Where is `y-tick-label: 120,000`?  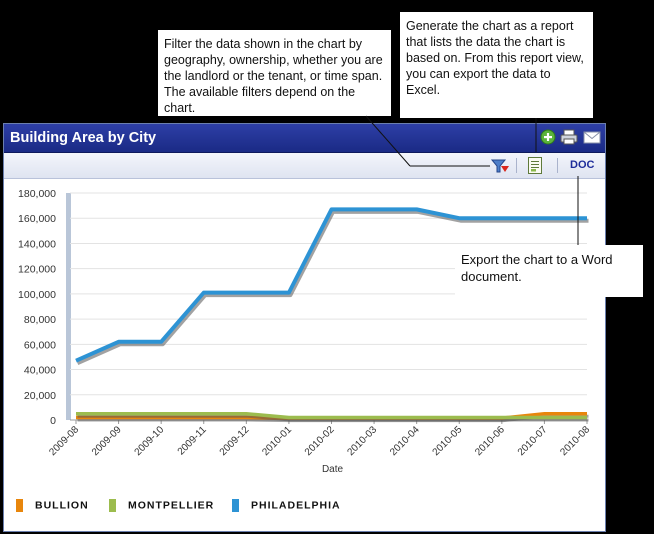 y-tick-label: 120,000 is located at coordinates (37, 270).